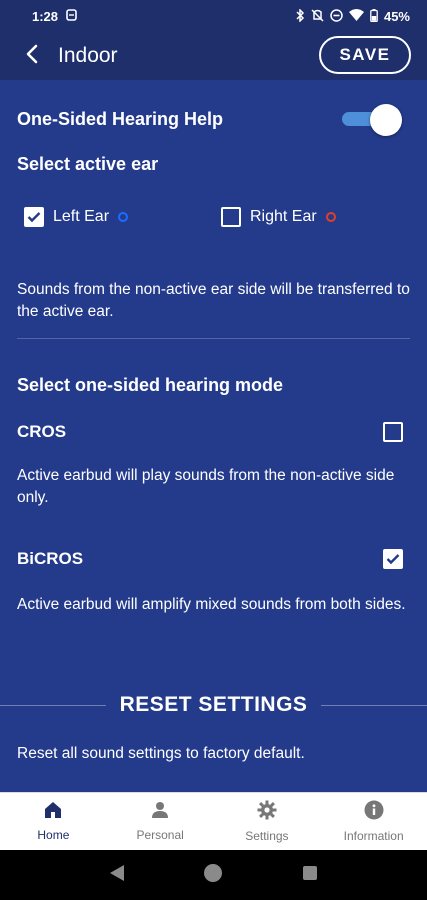  Describe the element at coordinates (120, 118) in the screenshot. I see `one-sided-label: One-Sided Hearing Help` at that location.